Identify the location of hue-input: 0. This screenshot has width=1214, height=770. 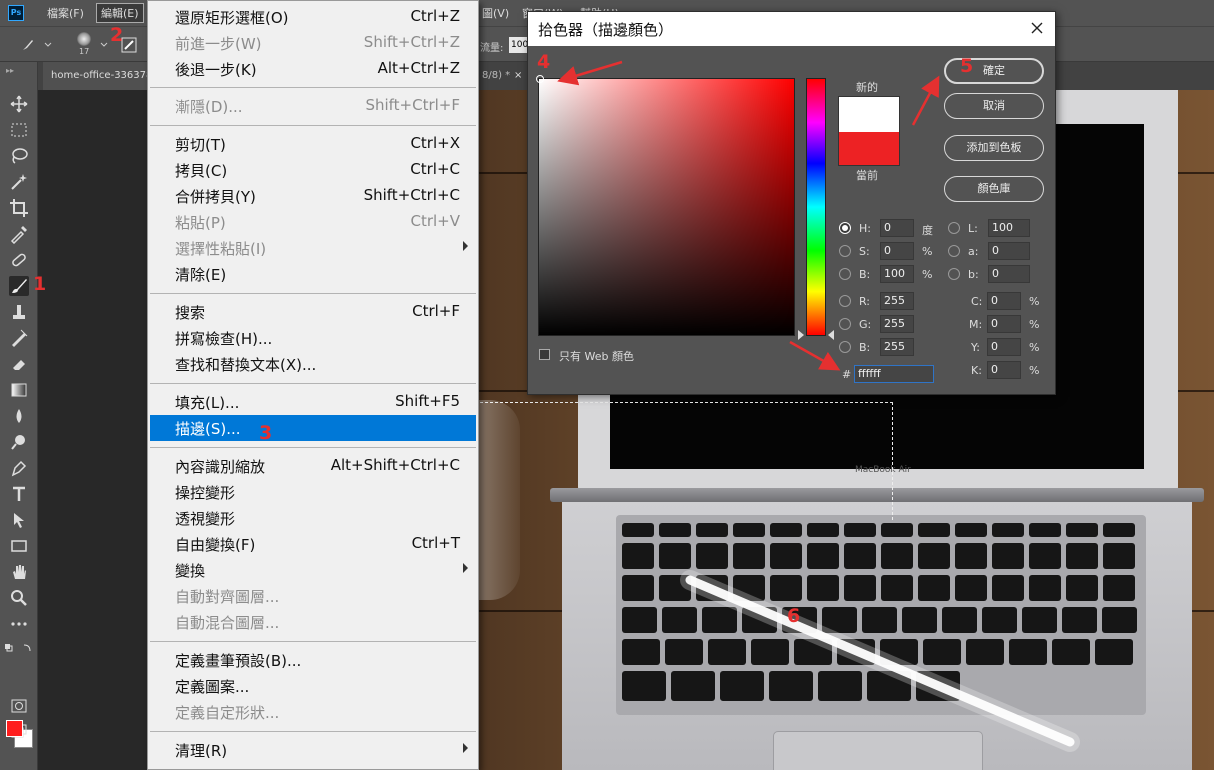
(897, 228).